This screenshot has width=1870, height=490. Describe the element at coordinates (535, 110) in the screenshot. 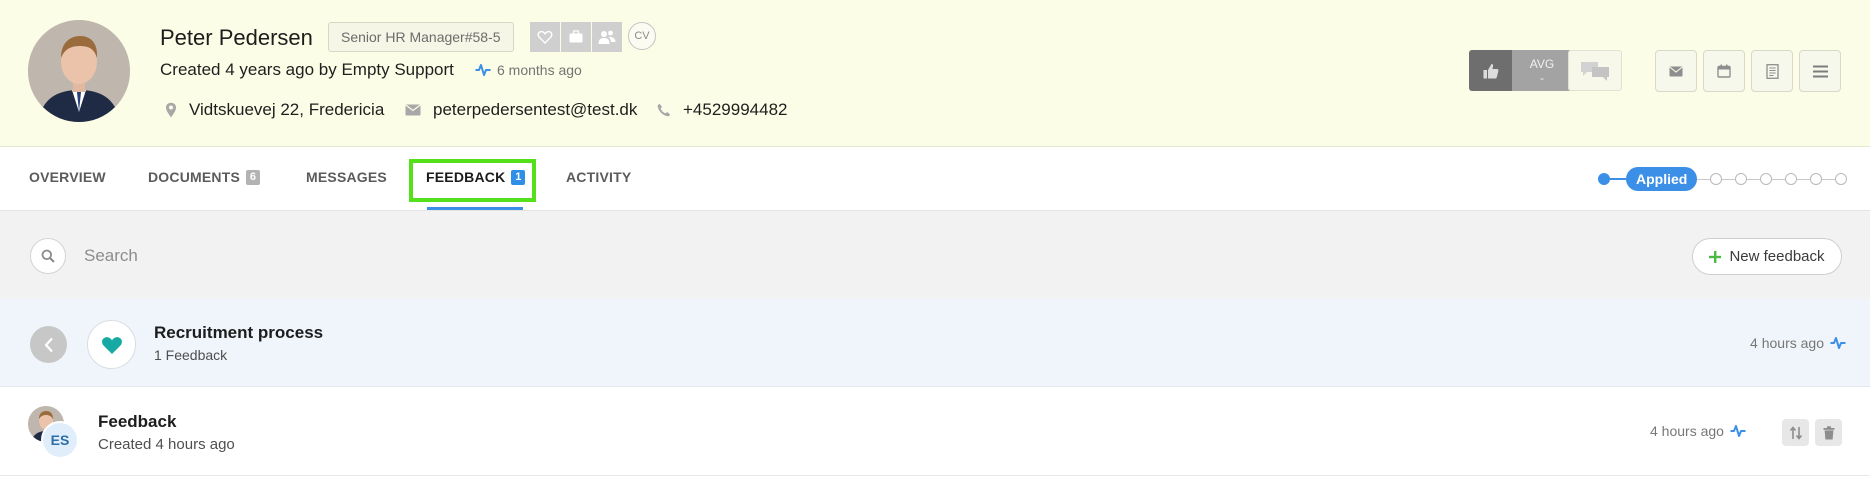

I see `email-text: peterpedersentest@test.dk` at that location.